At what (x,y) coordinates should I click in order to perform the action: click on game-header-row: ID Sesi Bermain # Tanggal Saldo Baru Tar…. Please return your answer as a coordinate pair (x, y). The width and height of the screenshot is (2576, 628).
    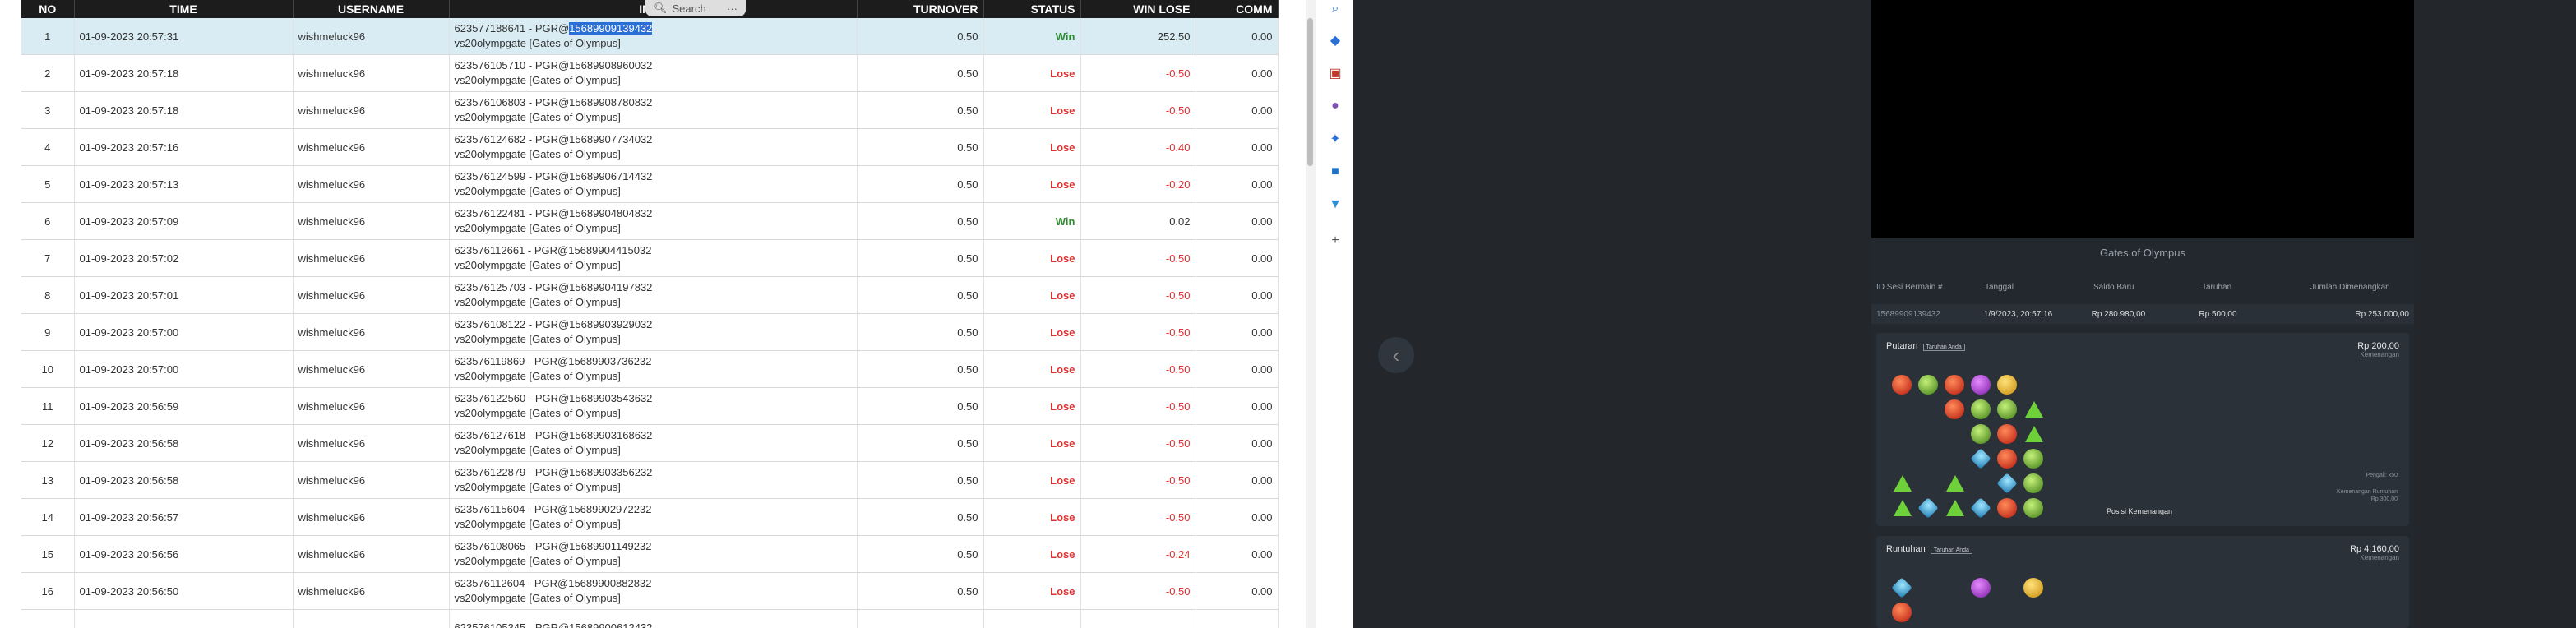
    Looking at the image, I should click on (2142, 286).